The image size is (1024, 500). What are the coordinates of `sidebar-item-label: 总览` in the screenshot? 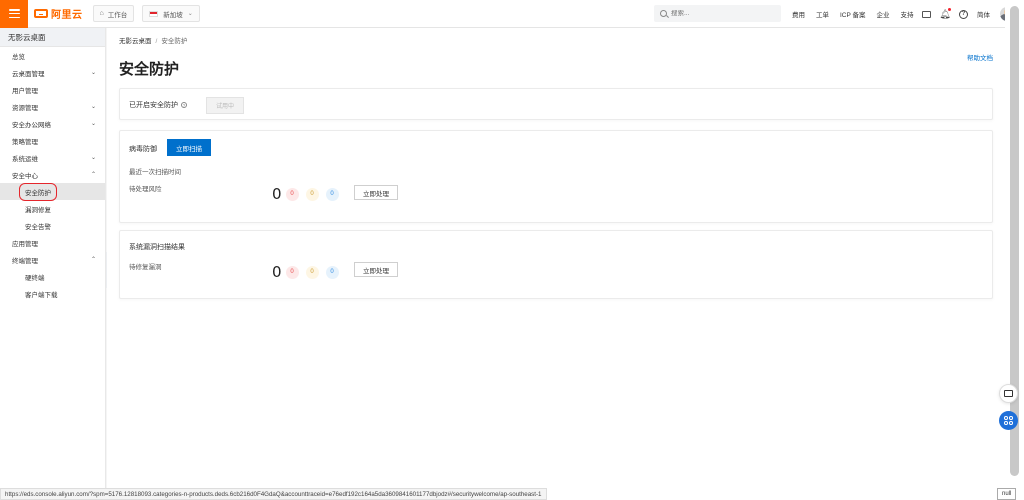 It's located at (18, 57).